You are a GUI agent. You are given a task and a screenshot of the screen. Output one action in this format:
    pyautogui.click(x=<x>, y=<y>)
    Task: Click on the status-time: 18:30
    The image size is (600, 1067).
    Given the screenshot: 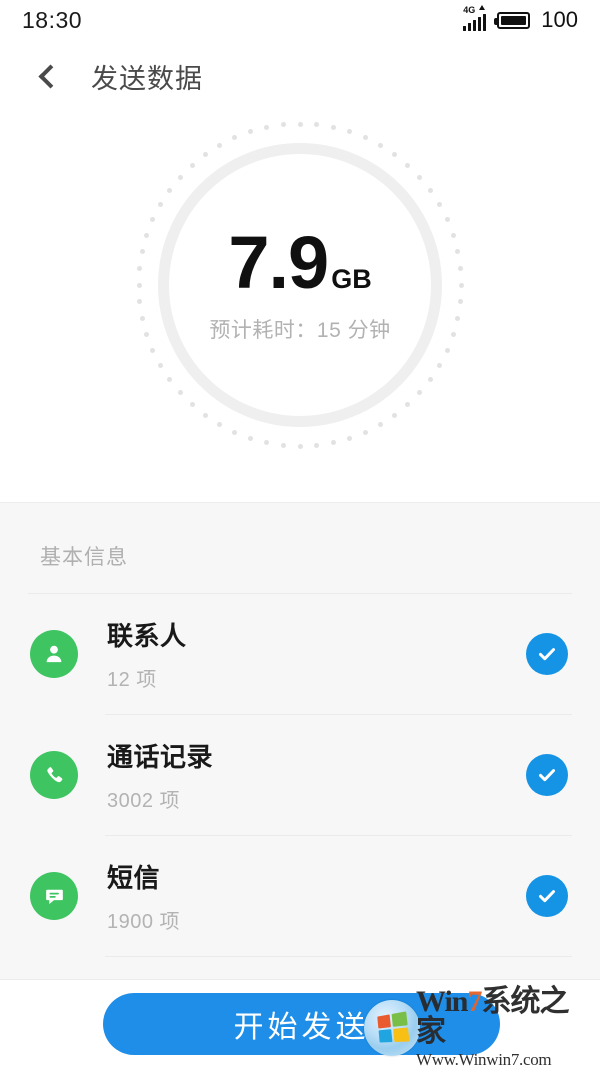 What is the action you would take?
    pyautogui.click(x=52, y=19)
    